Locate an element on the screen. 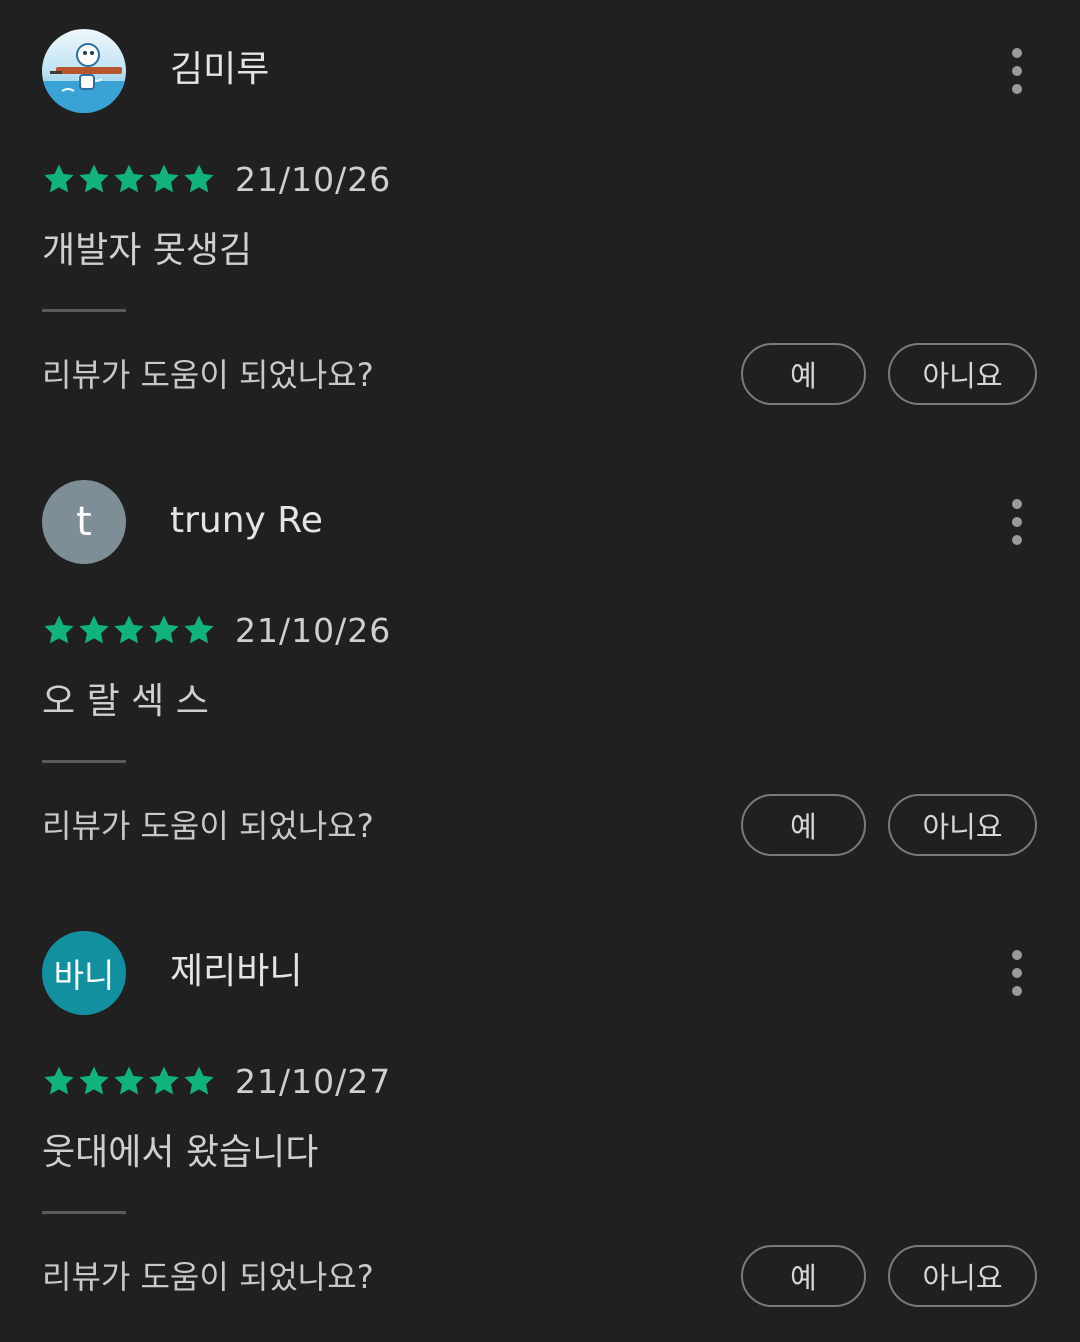 This screenshot has height=1342, width=1080. review-text: 웃대에서 왔습니다 is located at coordinates (180, 1152).